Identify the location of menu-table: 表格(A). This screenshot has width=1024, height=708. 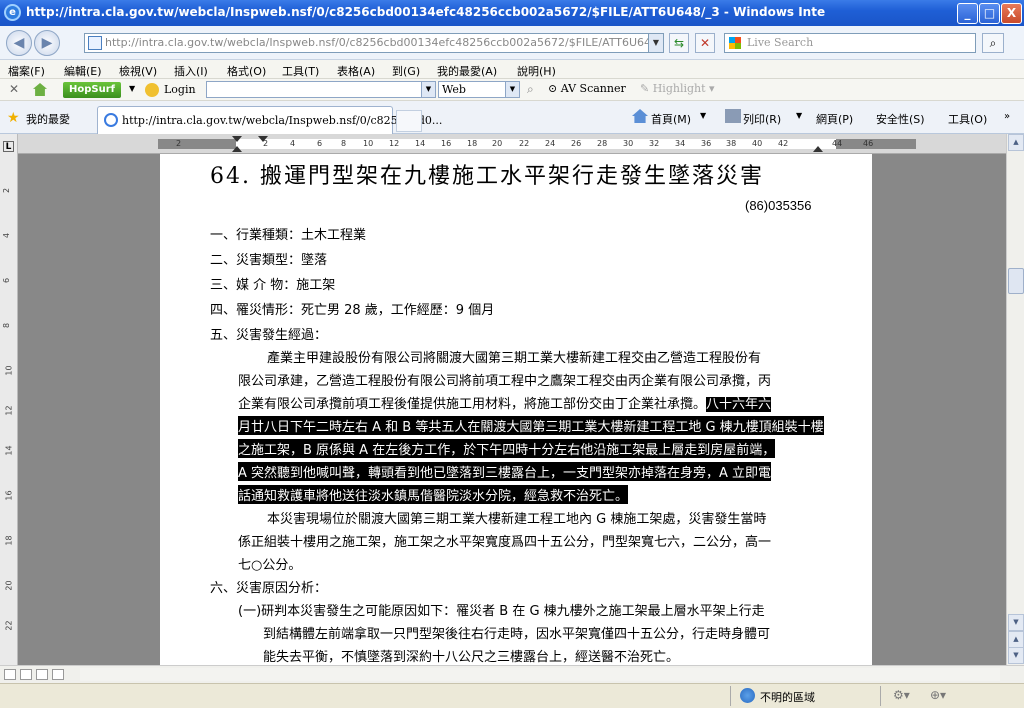
(356, 71).